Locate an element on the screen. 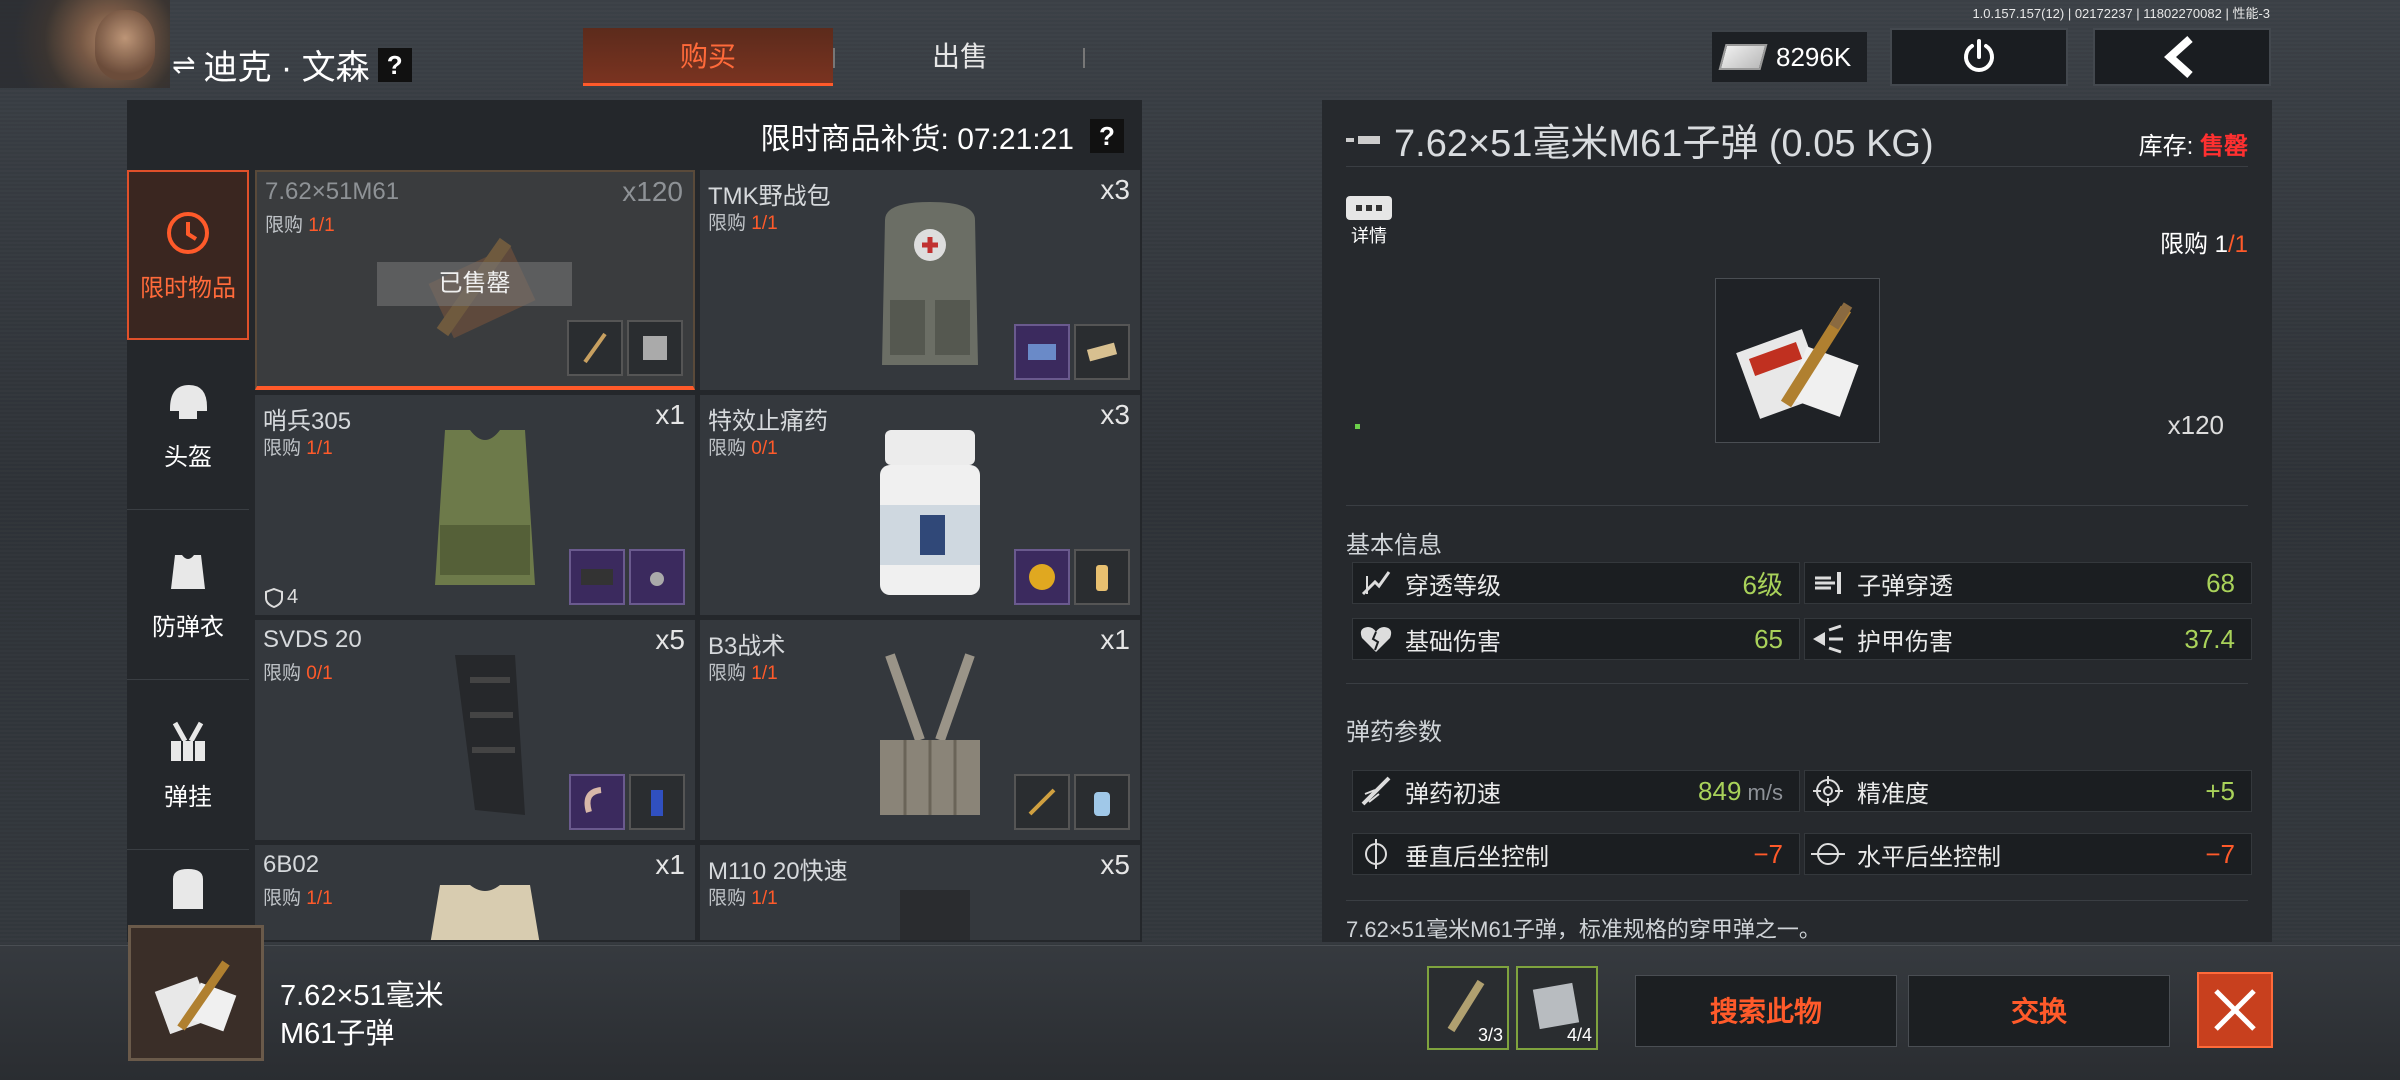 The height and width of the screenshot is (1080, 2400). magazine-image is located at coordinates (935, 915).